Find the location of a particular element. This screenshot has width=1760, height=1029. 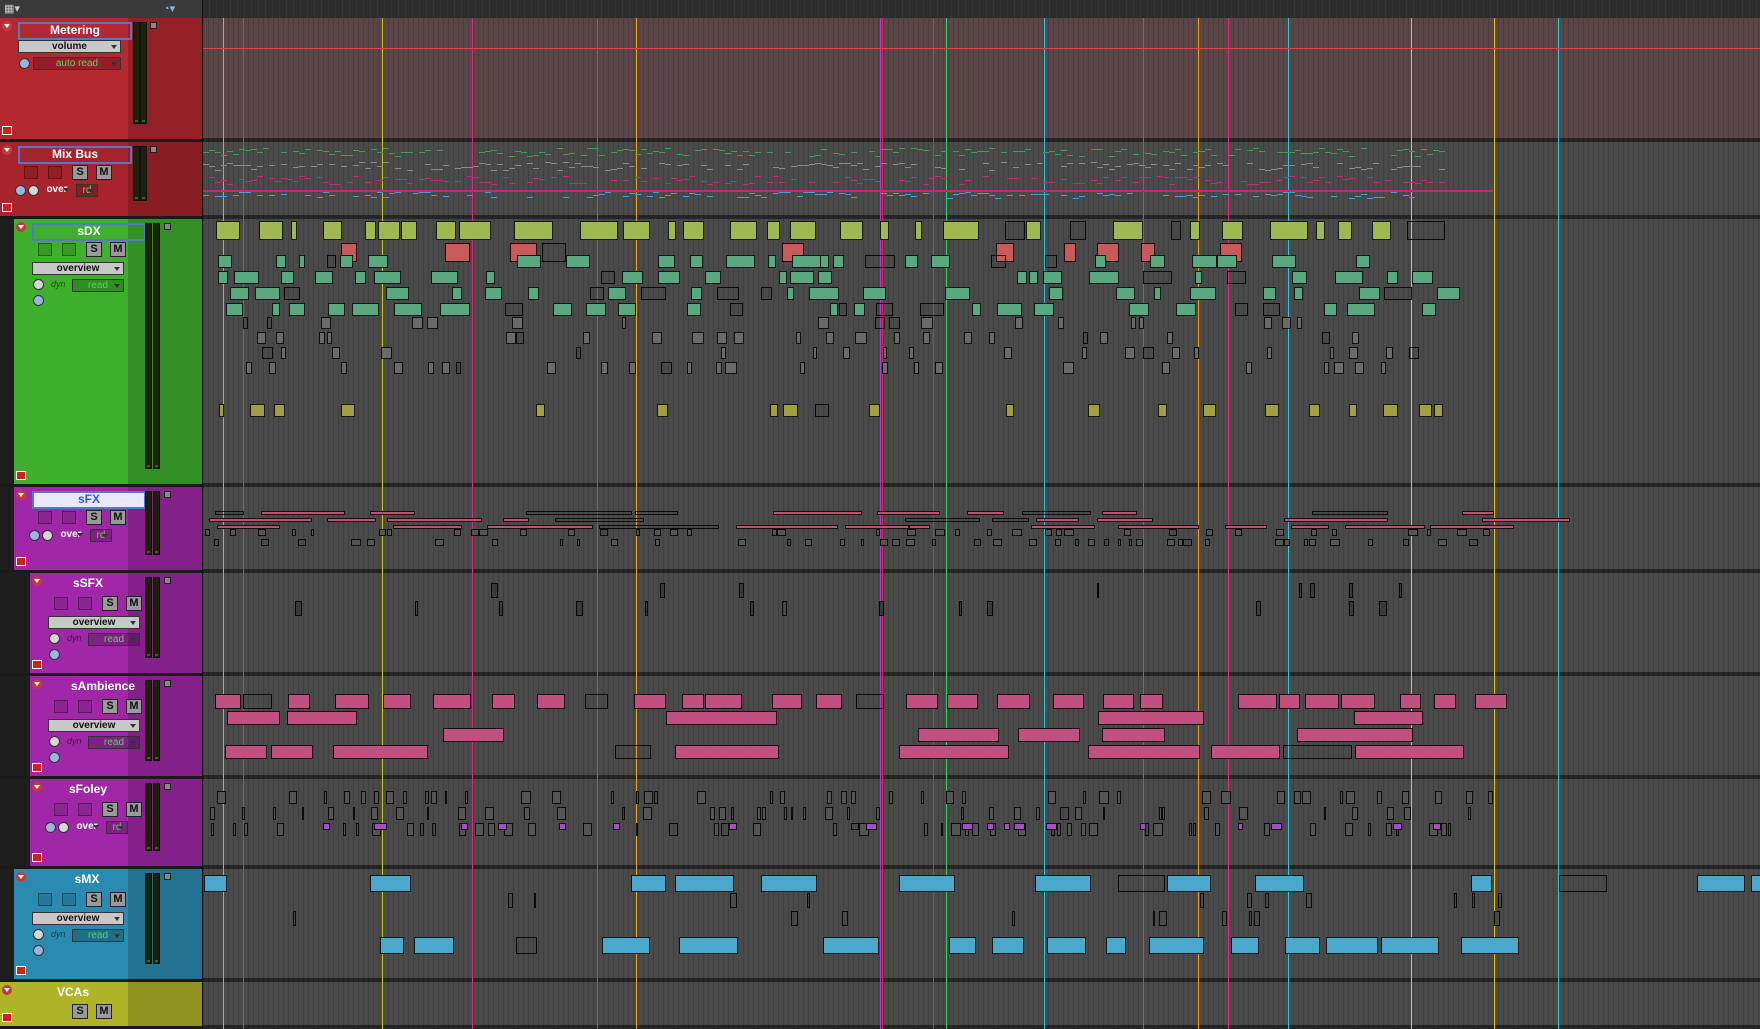

collapse-toggle-icon is located at coordinates (37, 684).